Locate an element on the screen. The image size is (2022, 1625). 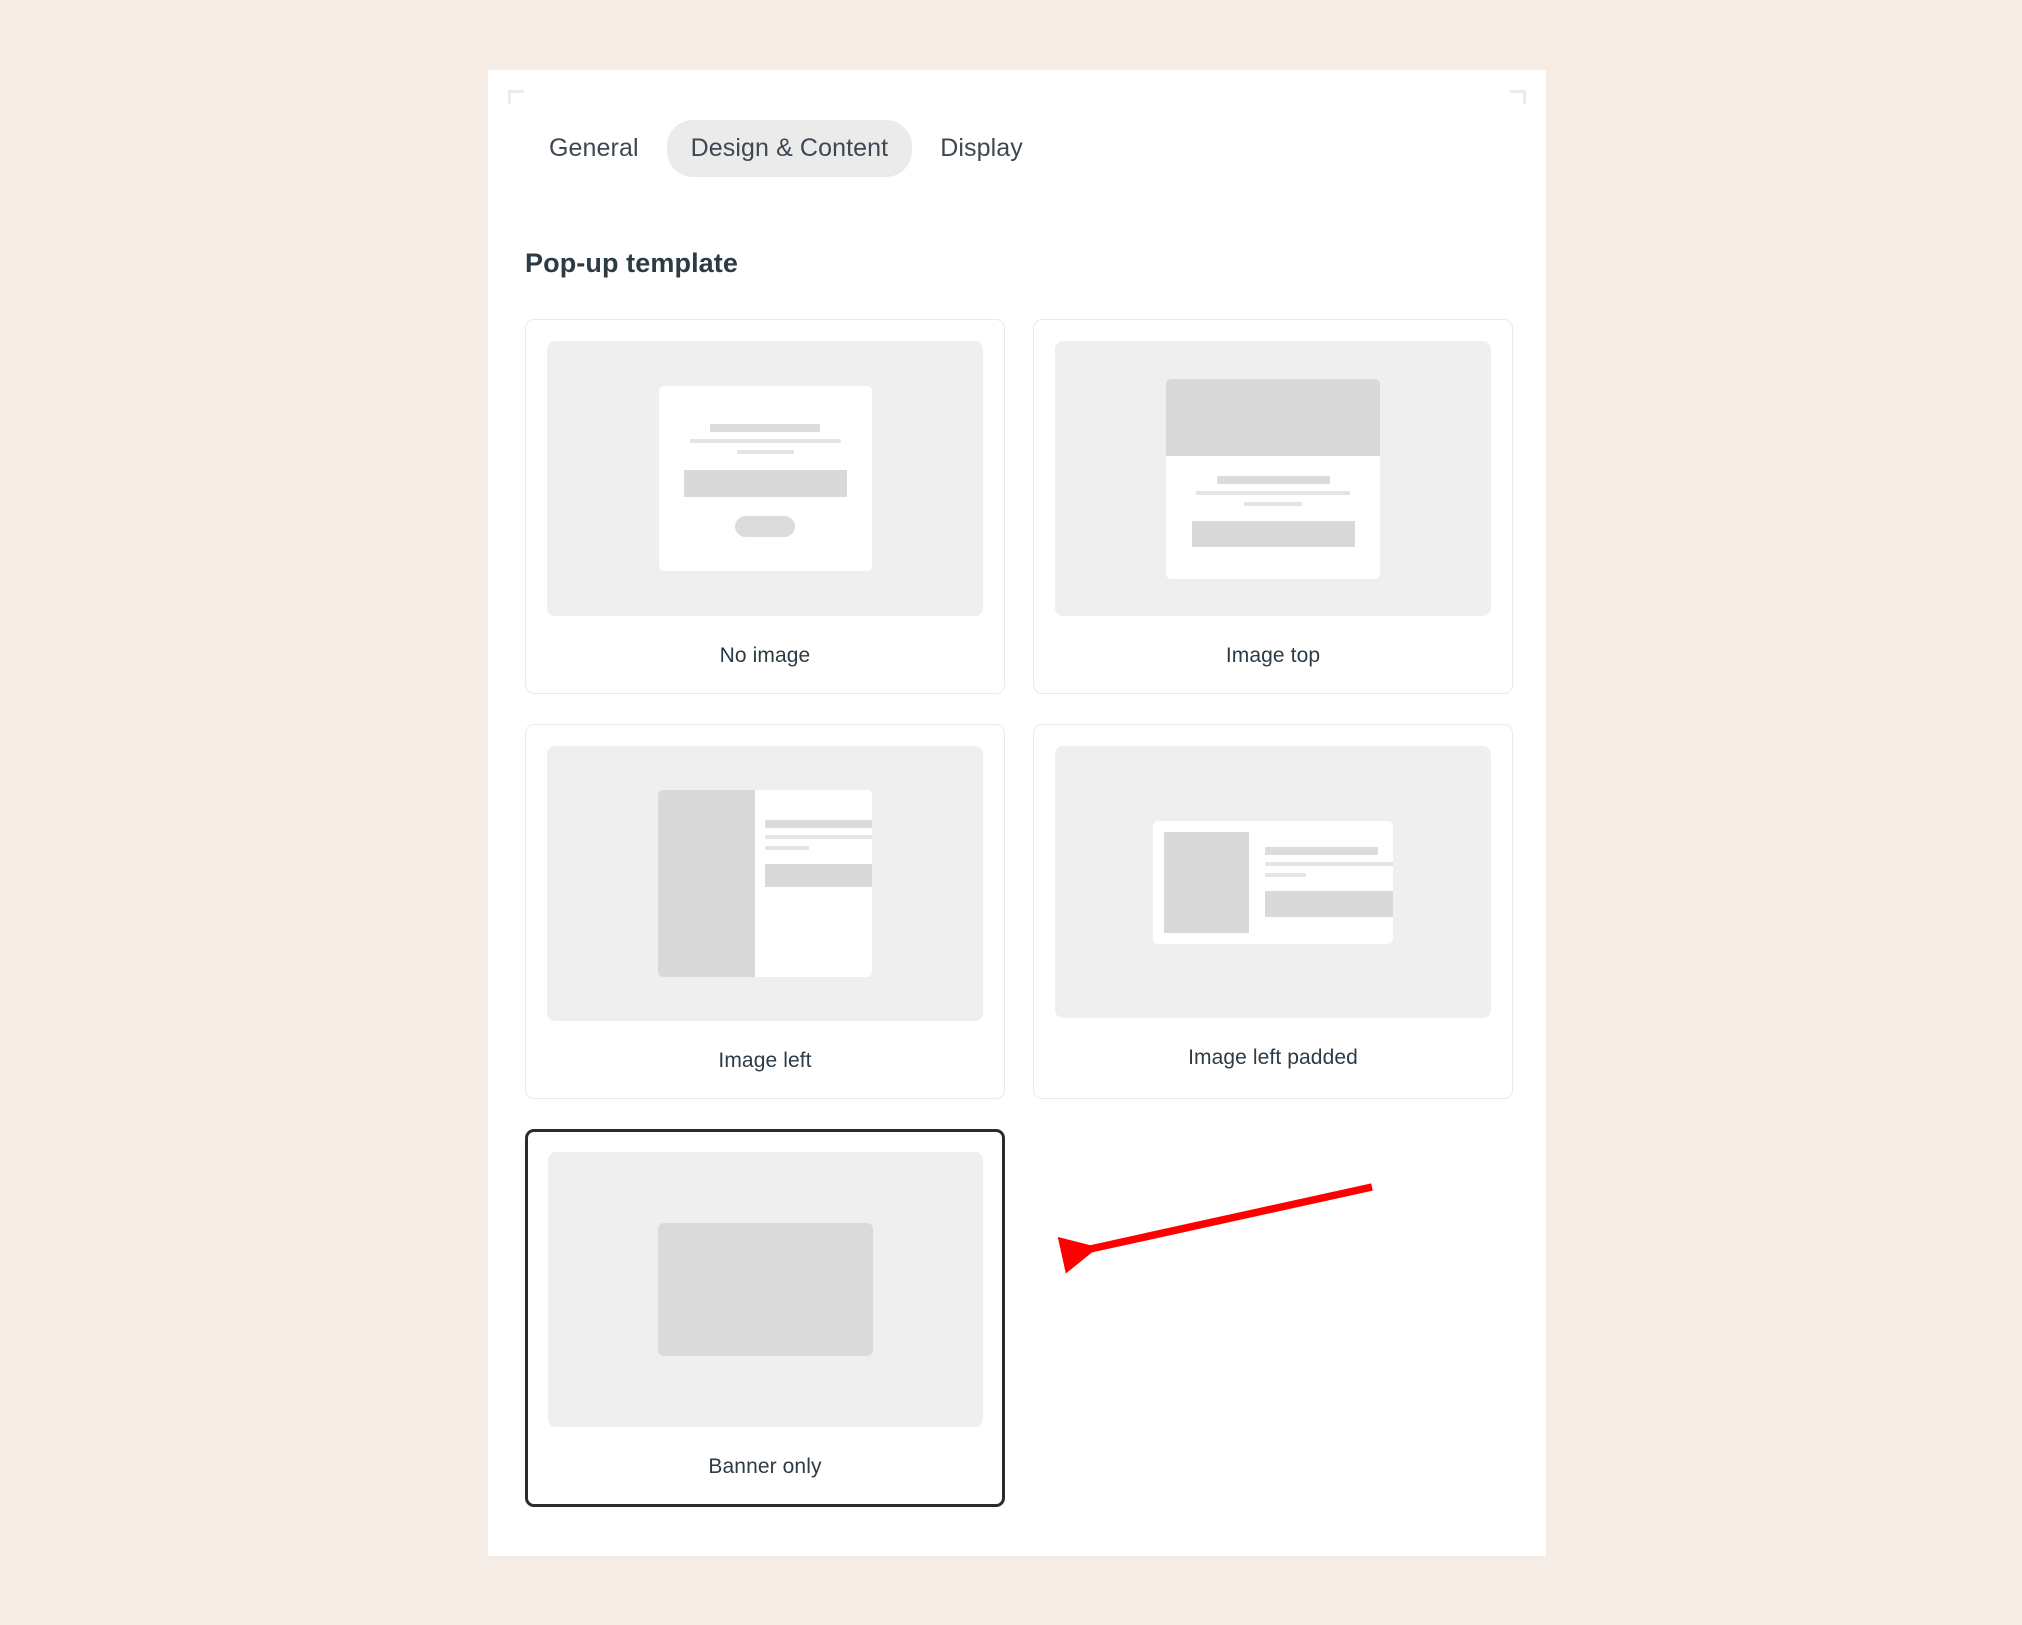
template-thumbnail-banner-only is located at coordinates (765, 1289).